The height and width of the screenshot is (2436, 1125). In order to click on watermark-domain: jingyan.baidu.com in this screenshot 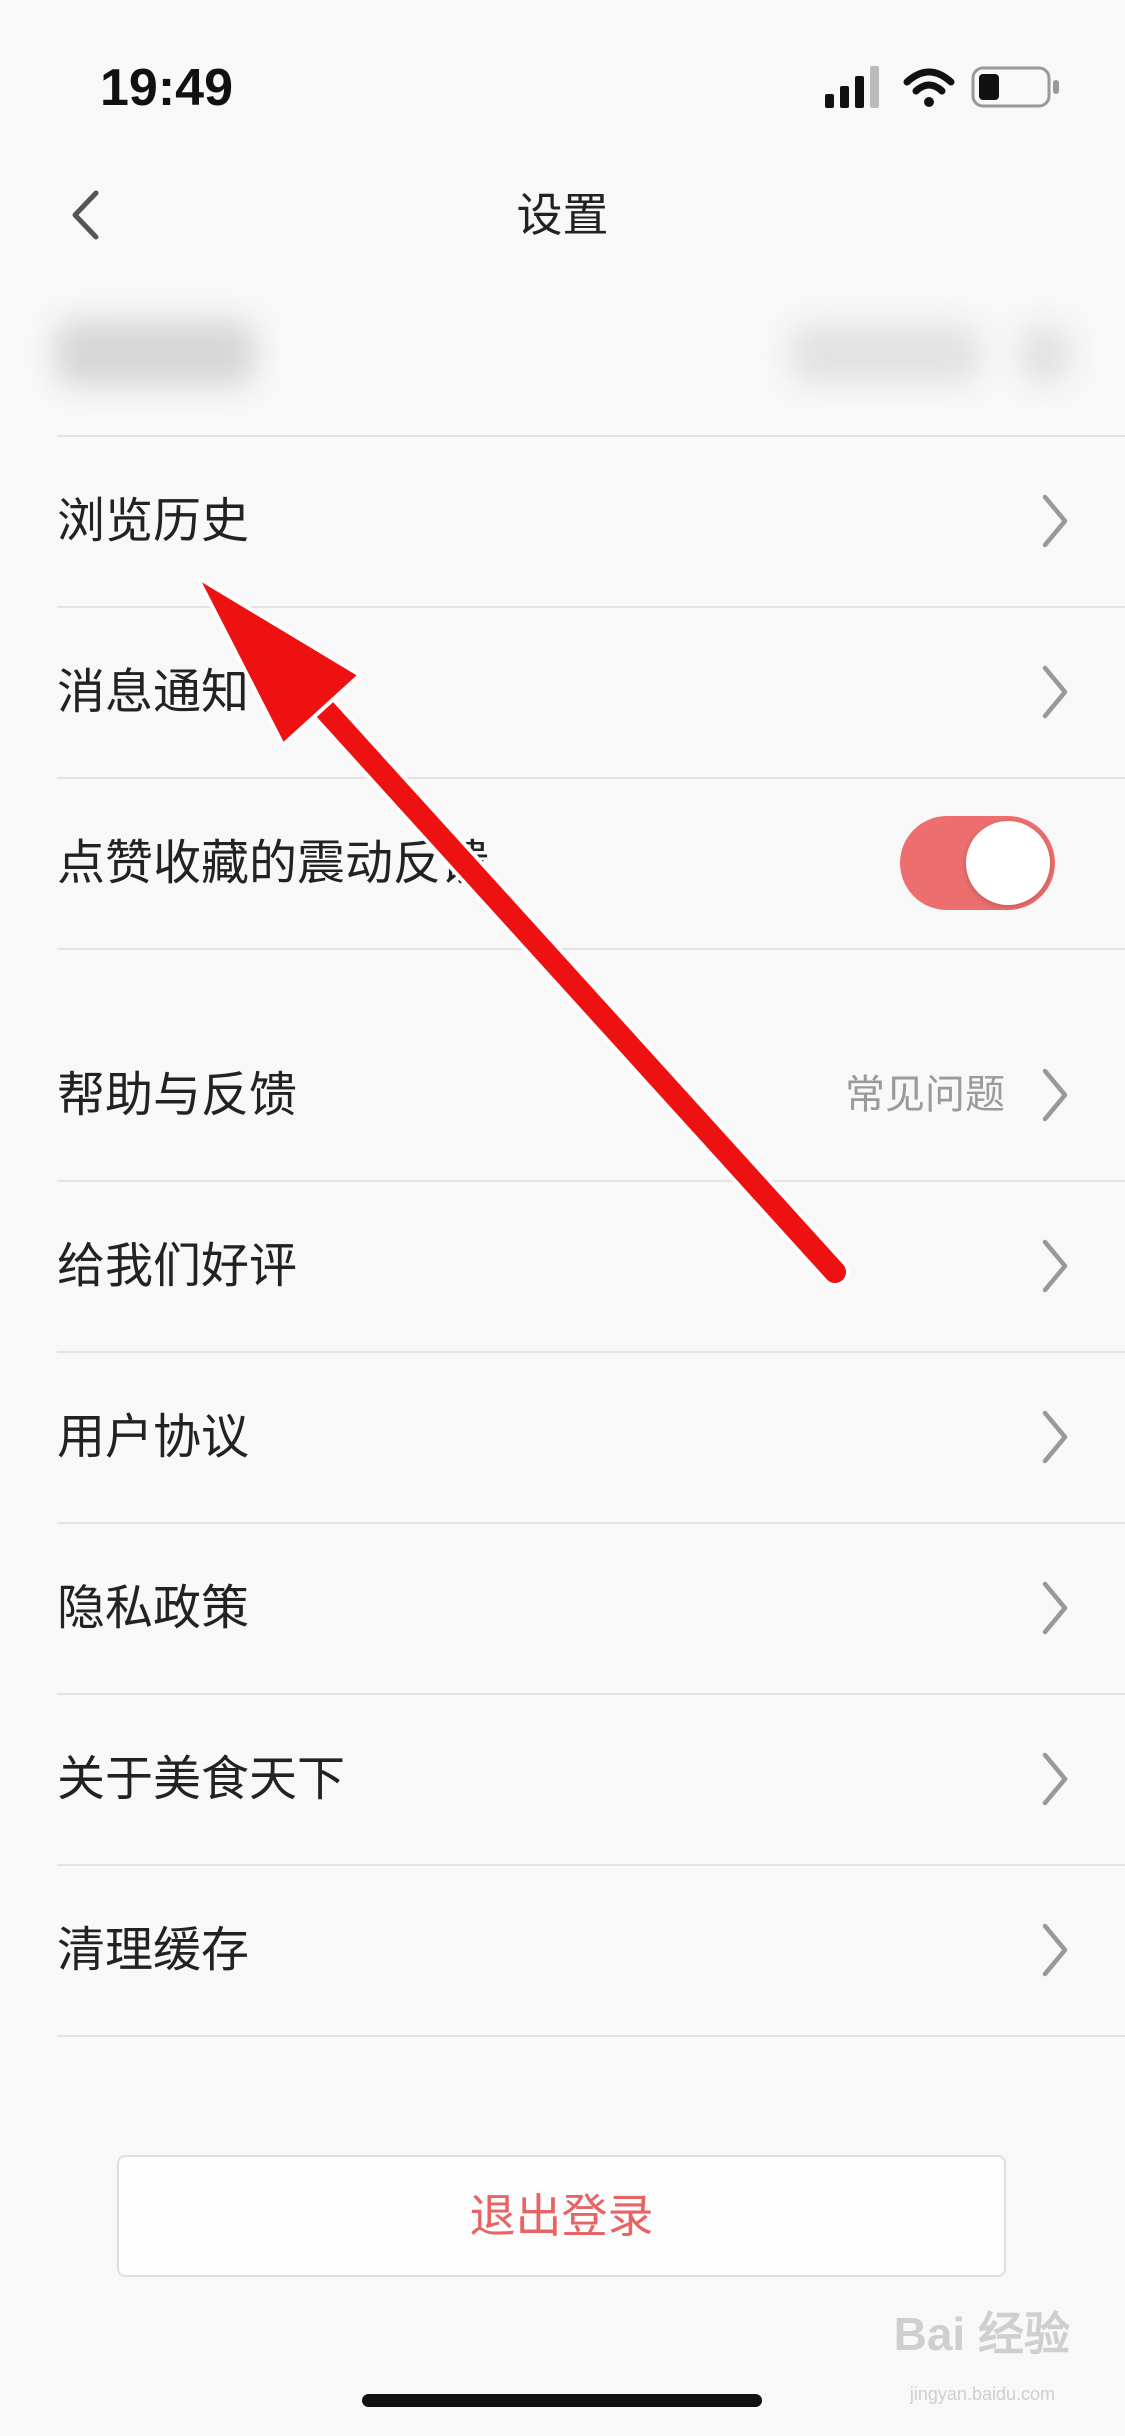, I will do `click(982, 2394)`.